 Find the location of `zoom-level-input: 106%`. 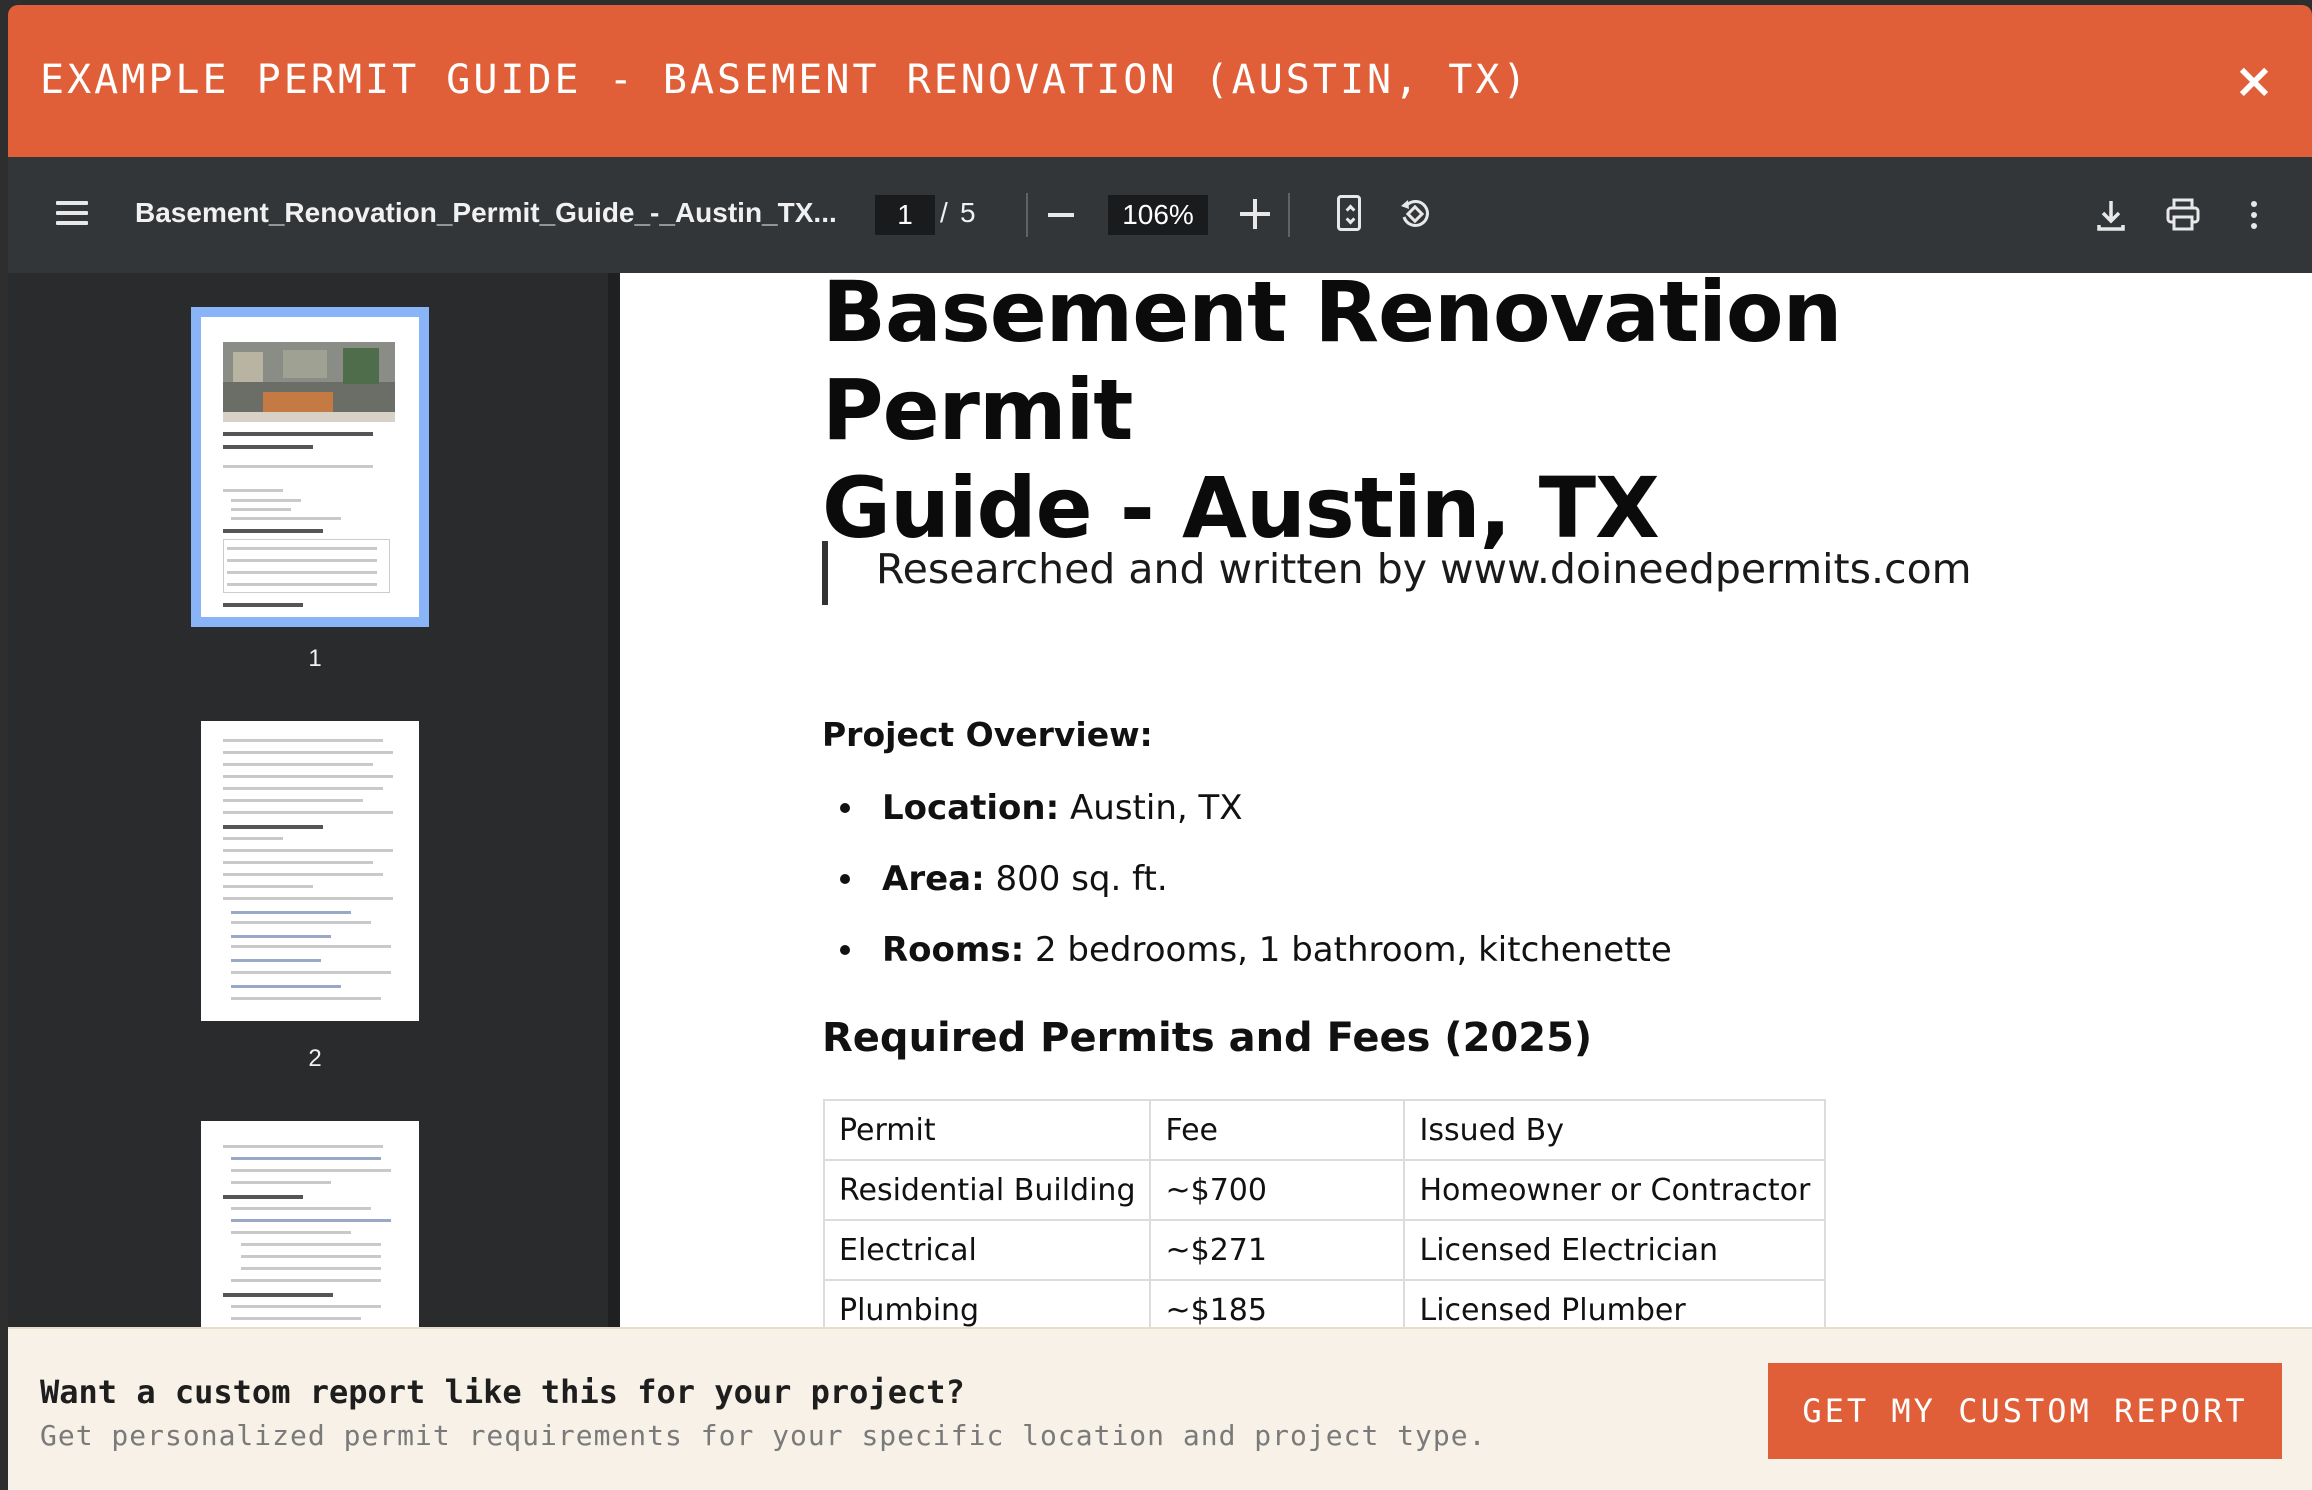

zoom-level-input: 106% is located at coordinates (1158, 215).